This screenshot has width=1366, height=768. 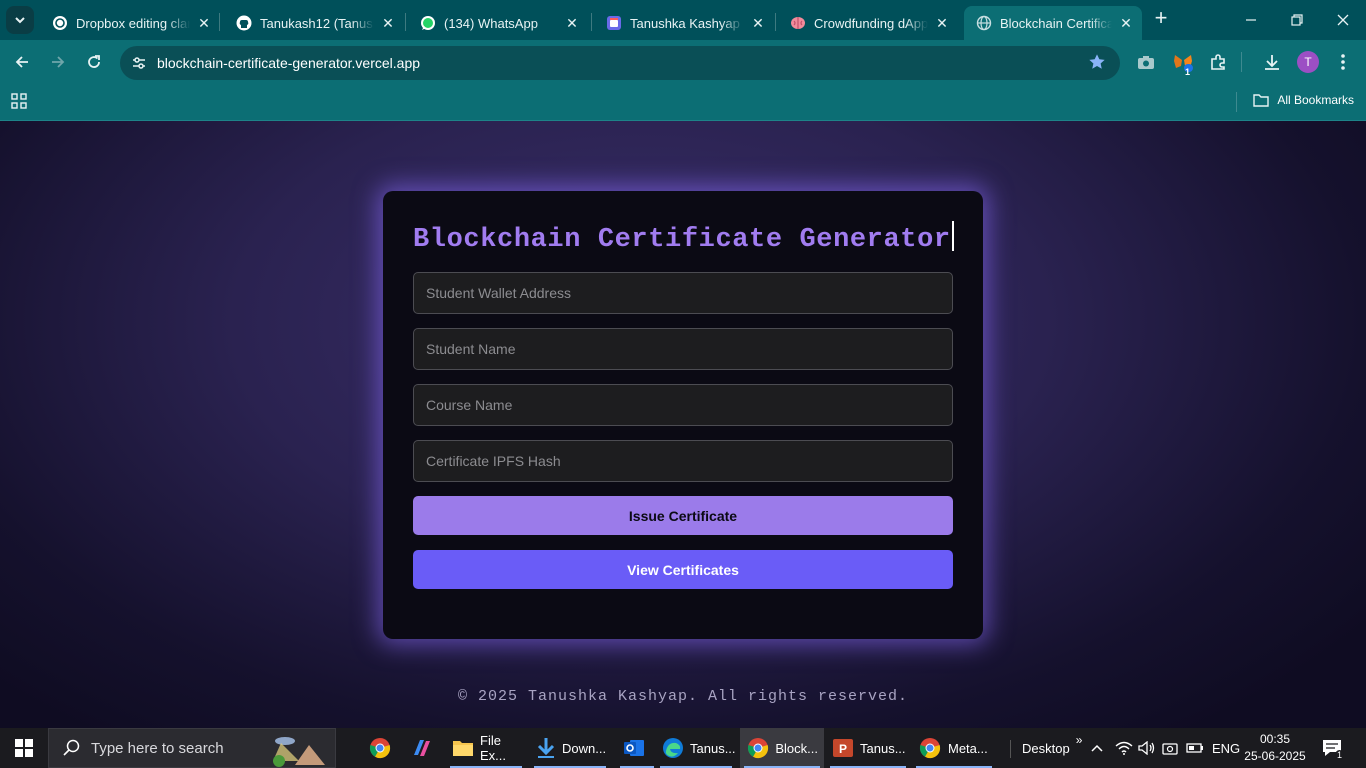 I want to click on all-bookmarks-label: All Bookmarks, so click(x=1315, y=100).